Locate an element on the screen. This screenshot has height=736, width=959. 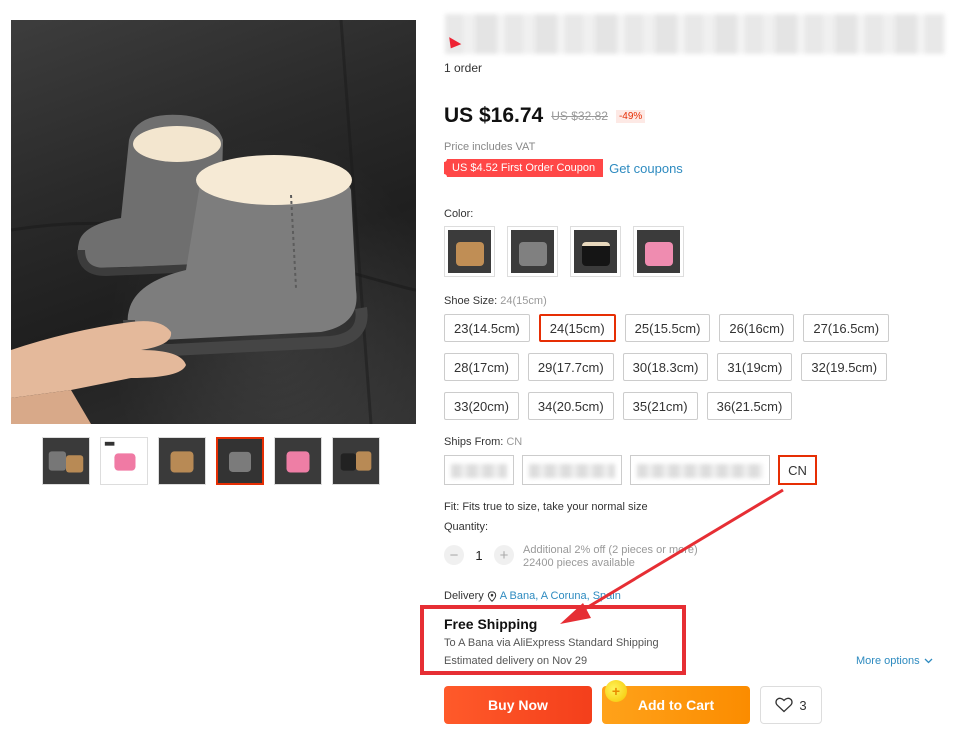
size-option: 33(20cm) is located at coordinates (481, 406).